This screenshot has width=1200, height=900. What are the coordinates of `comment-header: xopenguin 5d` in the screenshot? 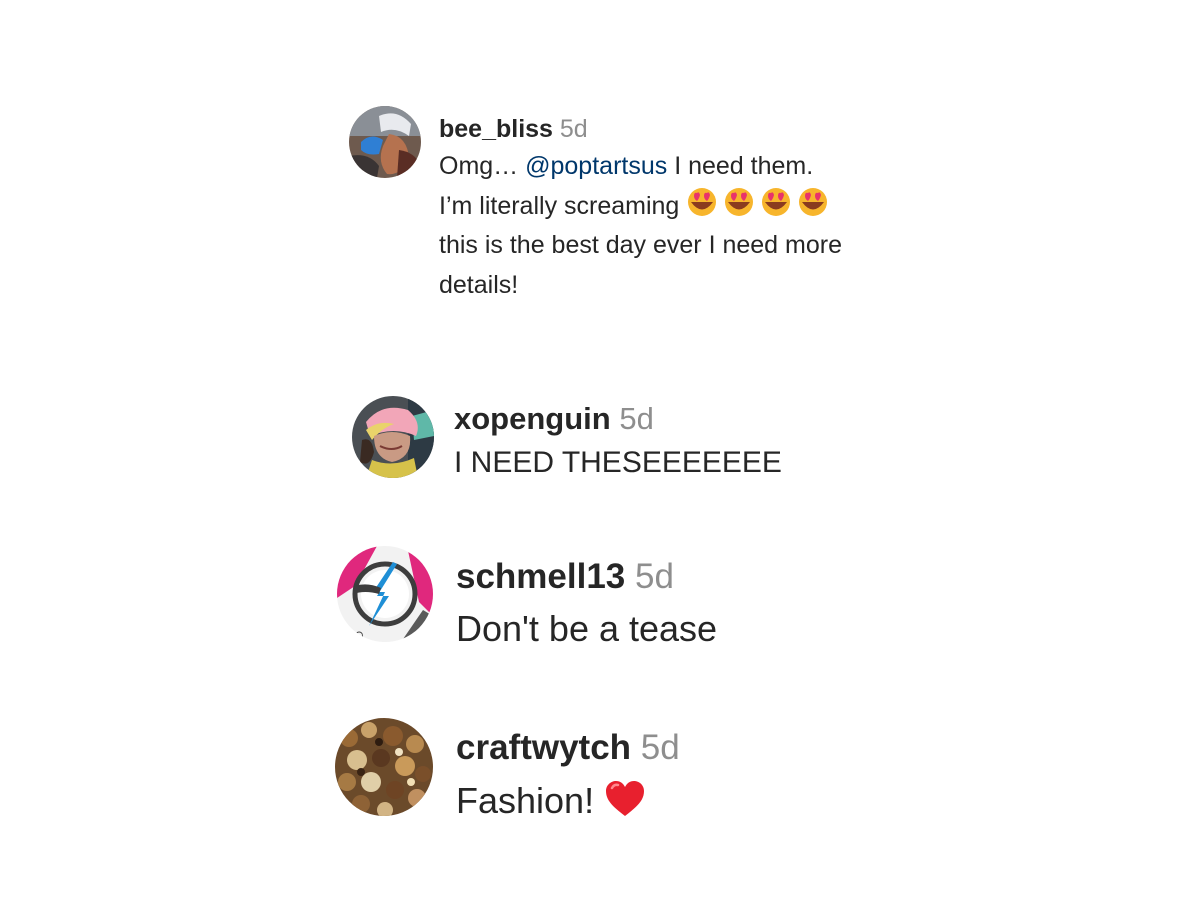 It's located at (618, 419).